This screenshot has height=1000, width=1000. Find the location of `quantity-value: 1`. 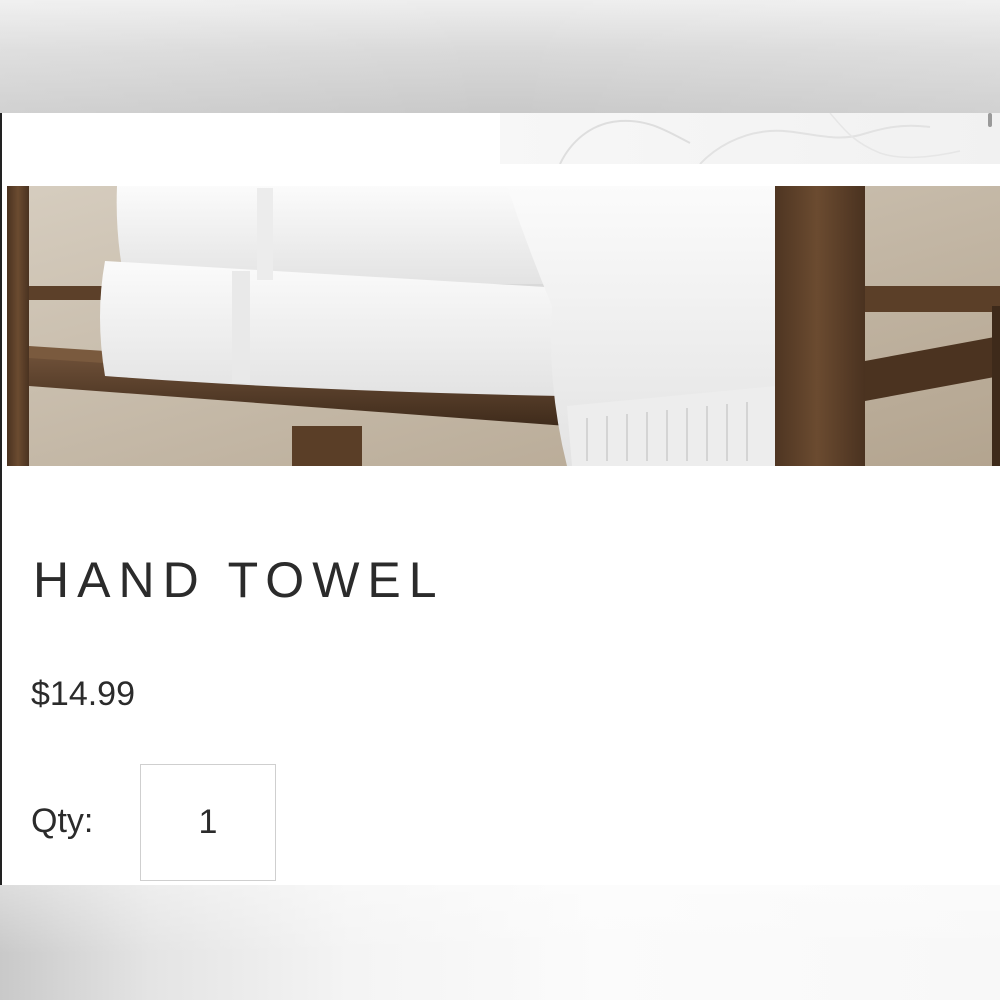

quantity-value: 1 is located at coordinates (208, 822).